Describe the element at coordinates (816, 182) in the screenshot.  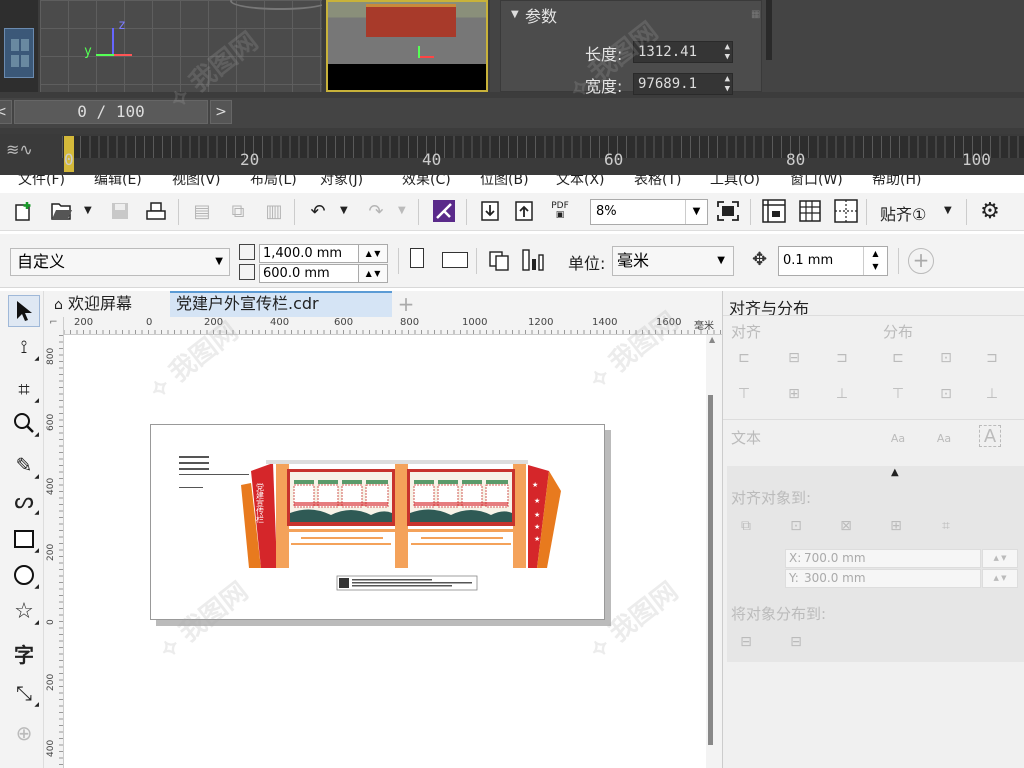
I see `menu-window: 窗口(W)` at that location.